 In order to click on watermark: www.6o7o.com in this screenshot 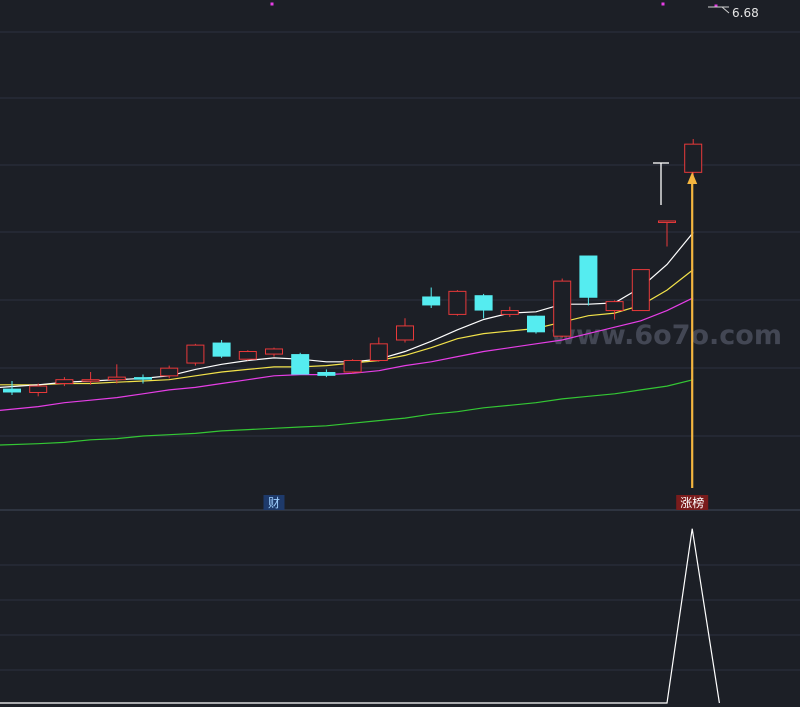, I will do `click(666, 335)`.